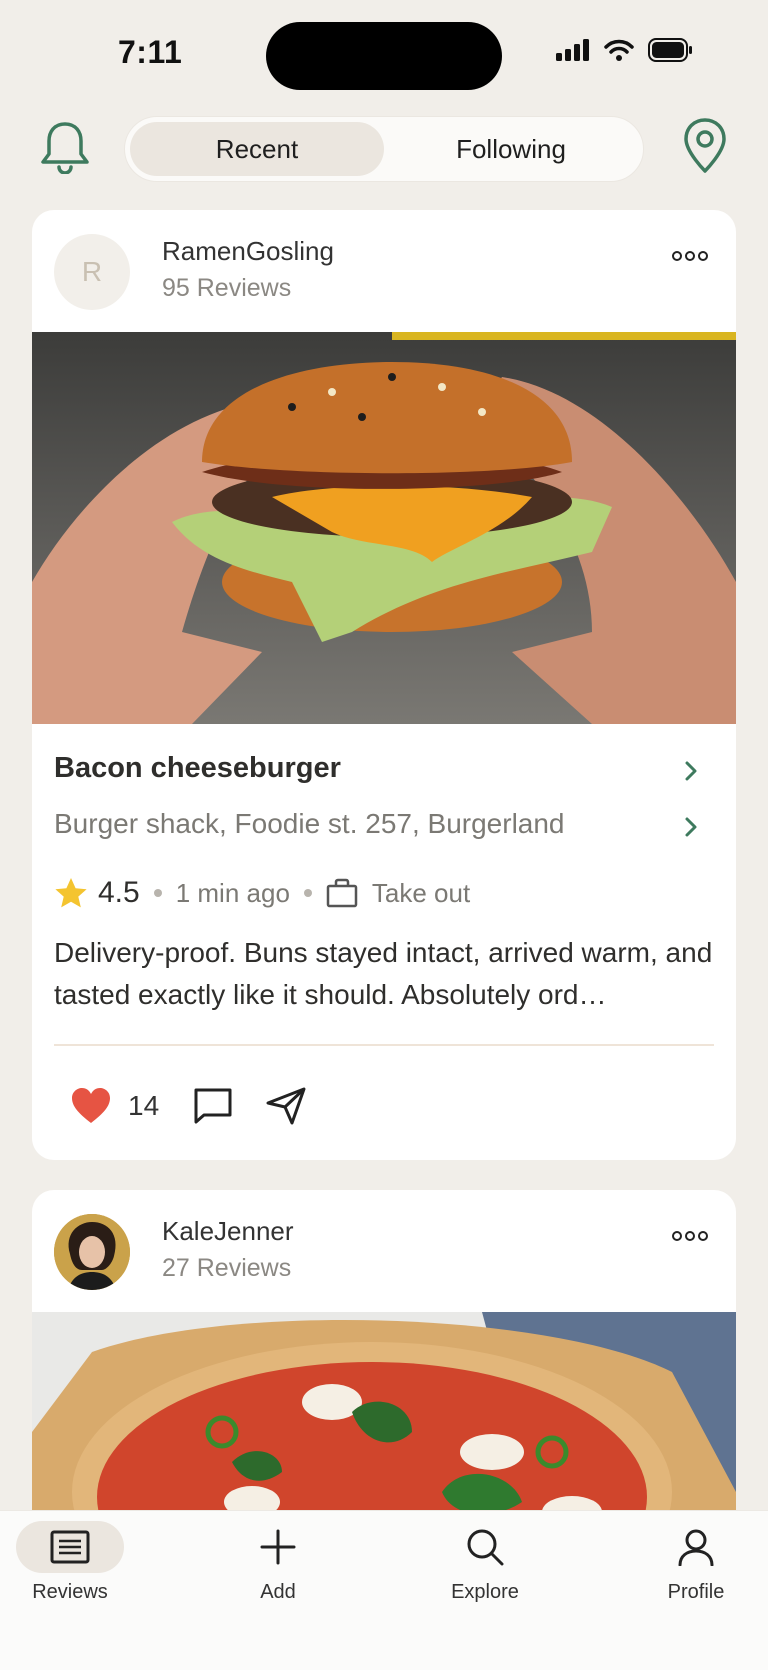  What do you see at coordinates (150, 52) in the screenshot?
I see `status-time: 7:11` at bounding box center [150, 52].